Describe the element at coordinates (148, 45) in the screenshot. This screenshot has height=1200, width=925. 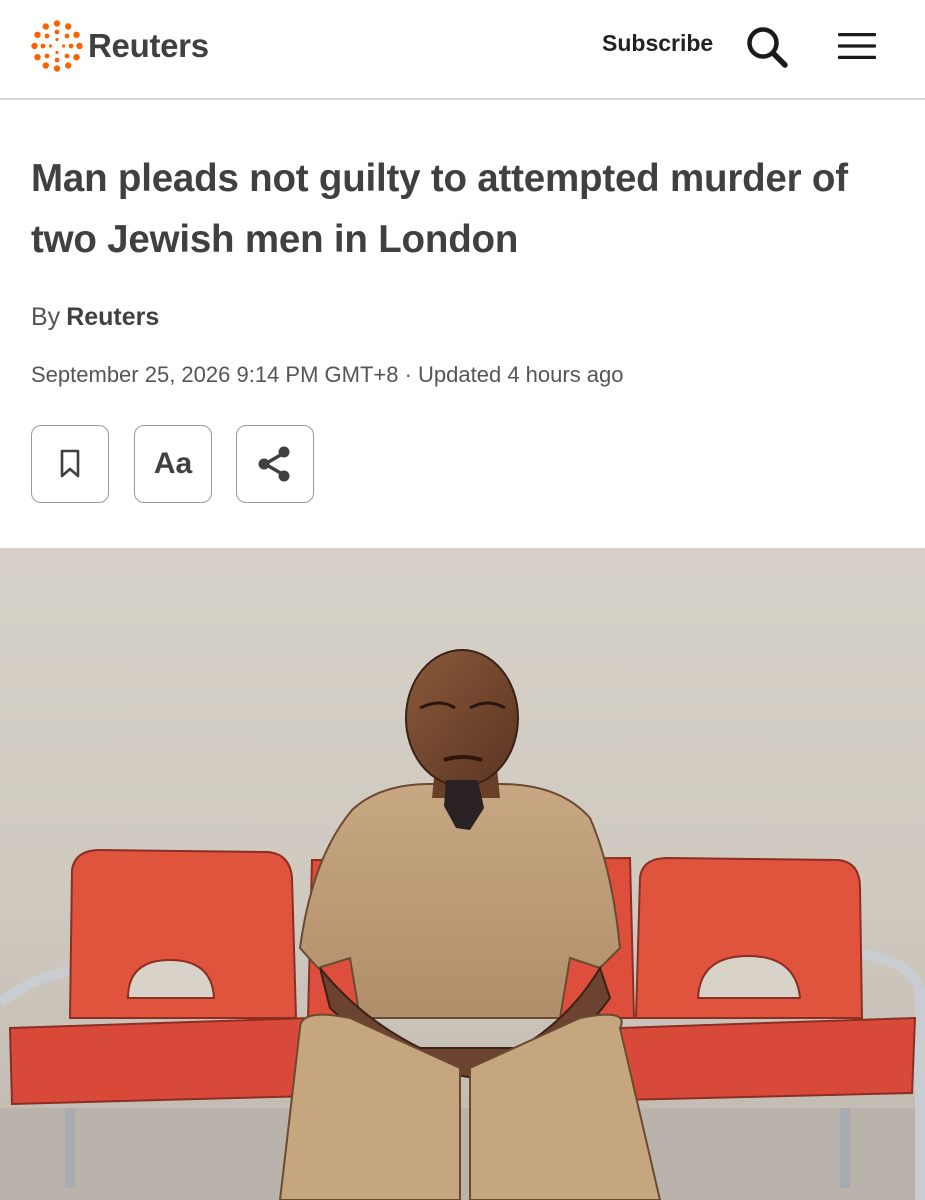
I see `brand-name: Reuters` at that location.